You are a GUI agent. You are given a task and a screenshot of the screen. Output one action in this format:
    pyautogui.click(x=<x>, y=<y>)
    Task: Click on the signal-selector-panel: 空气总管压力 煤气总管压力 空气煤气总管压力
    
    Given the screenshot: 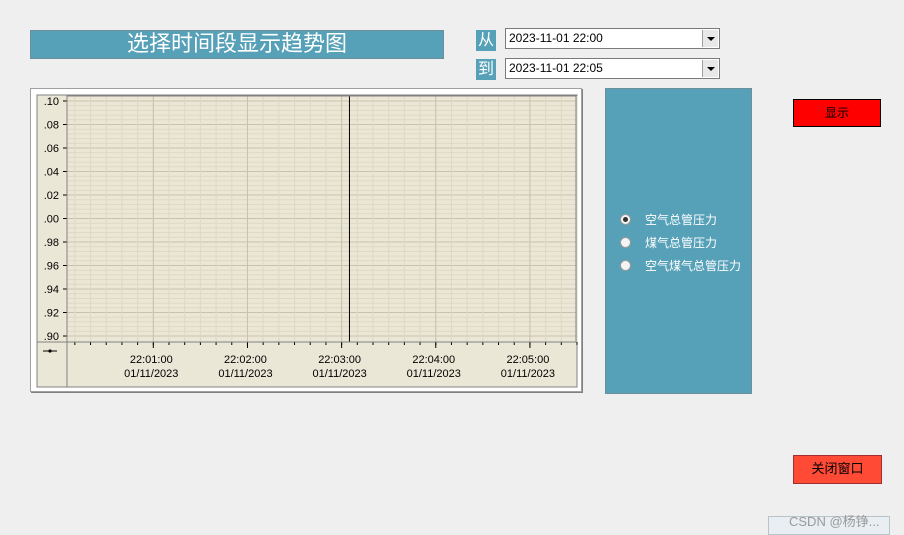 What is the action you would take?
    pyautogui.click(x=678, y=241)
    